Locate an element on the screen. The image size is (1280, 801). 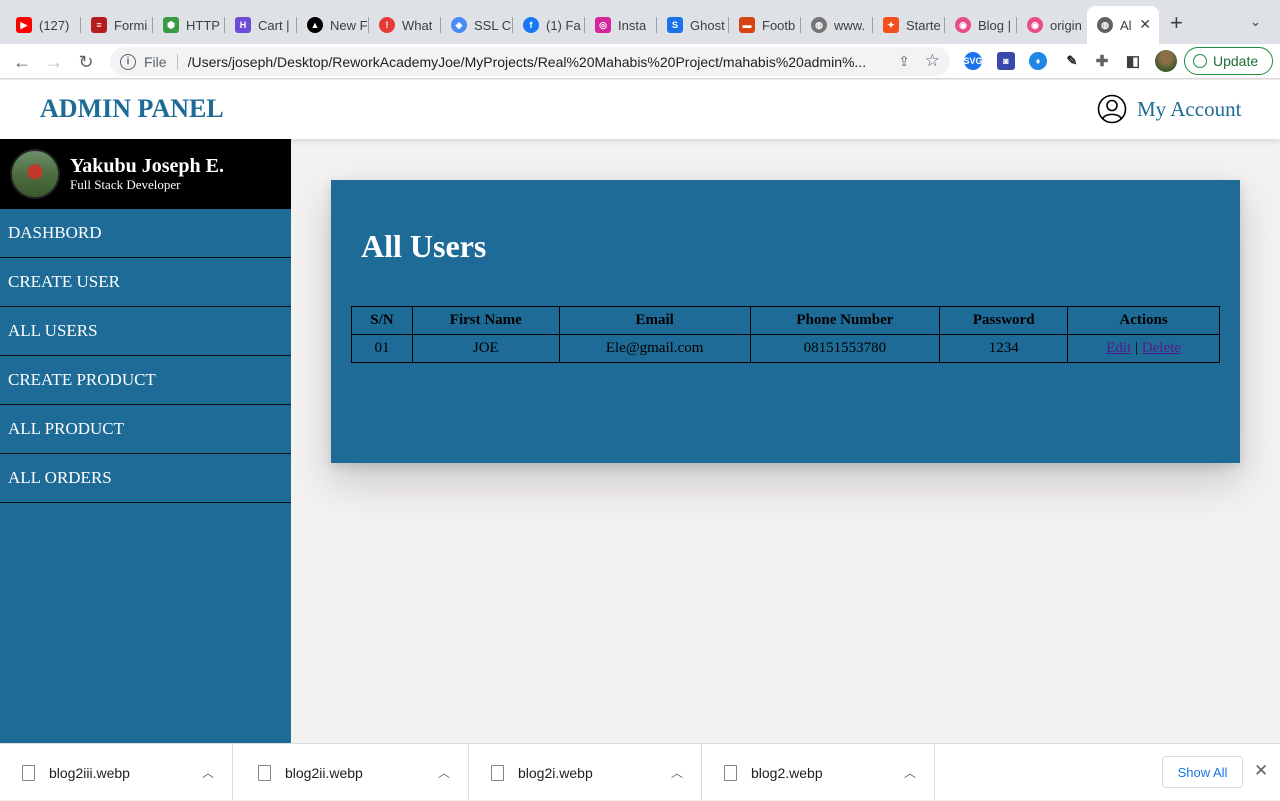
alert-icon: ! is located at coordinates (387, 25).